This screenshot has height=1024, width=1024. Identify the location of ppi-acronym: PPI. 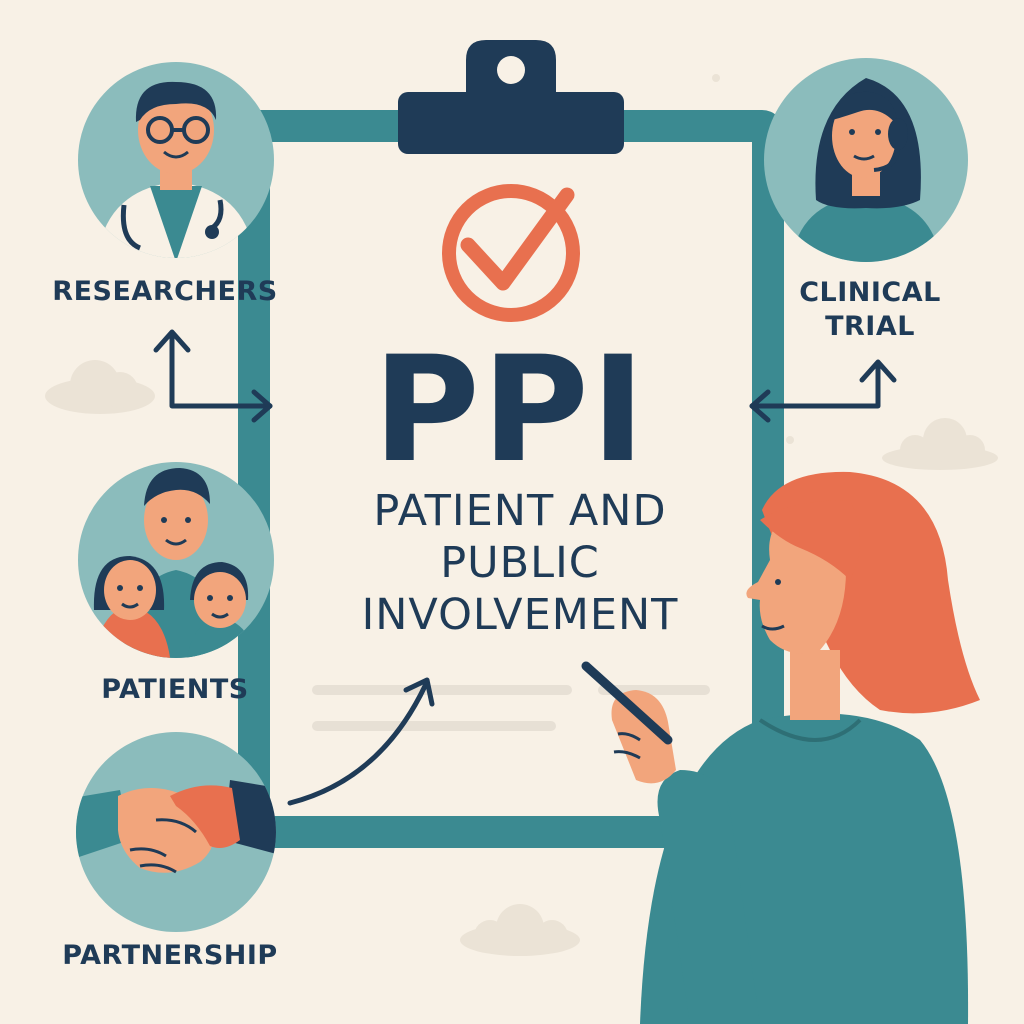
(510, 410).